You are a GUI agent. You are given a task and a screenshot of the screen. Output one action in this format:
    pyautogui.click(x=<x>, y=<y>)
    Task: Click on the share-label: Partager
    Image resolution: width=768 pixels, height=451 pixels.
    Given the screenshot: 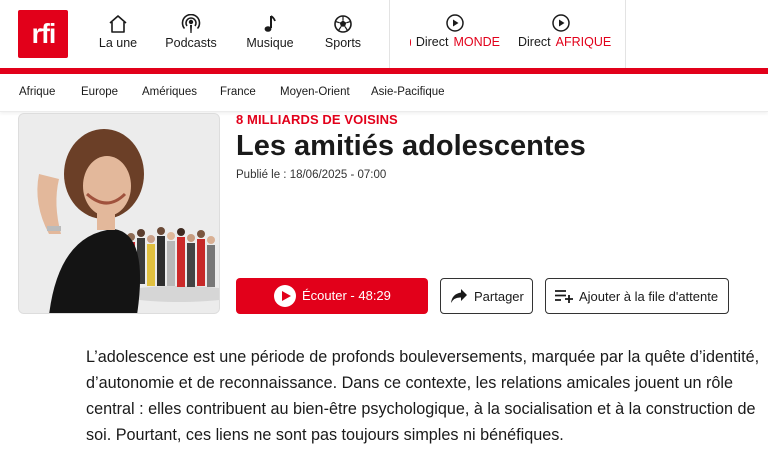 What is the action you would take?
    pyautogui.click(x=499, y=296)
    